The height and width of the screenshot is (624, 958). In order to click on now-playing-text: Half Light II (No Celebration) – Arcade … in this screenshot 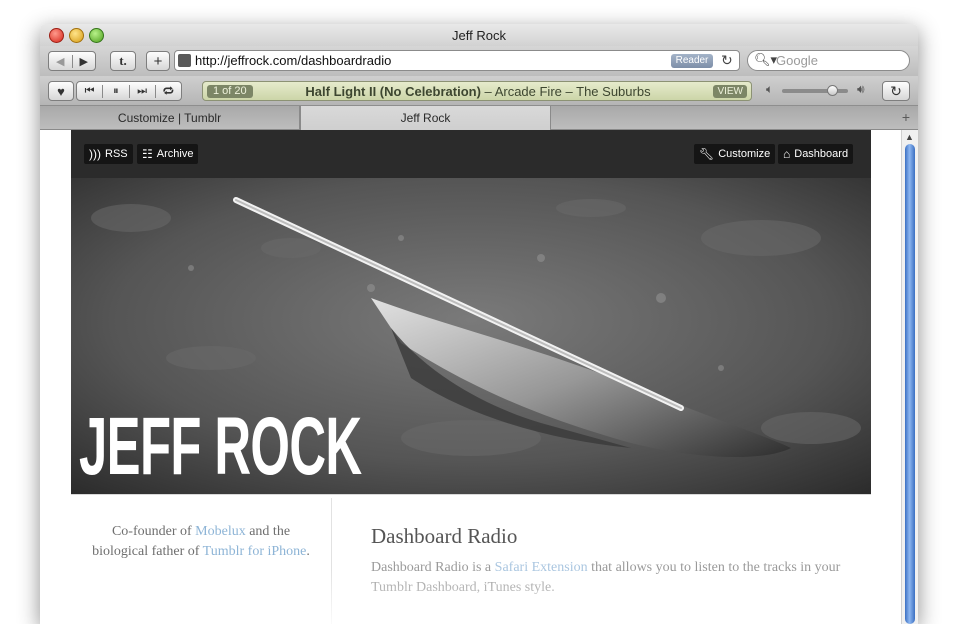, I will do `click(478, 91)`.